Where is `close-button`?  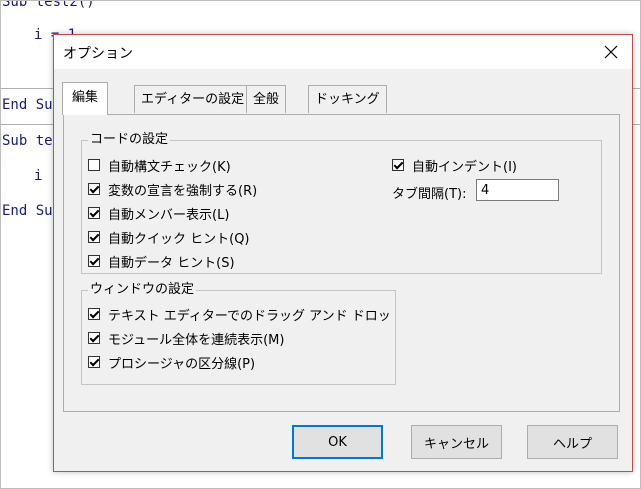 close-button is located at coordinates (611, 52).